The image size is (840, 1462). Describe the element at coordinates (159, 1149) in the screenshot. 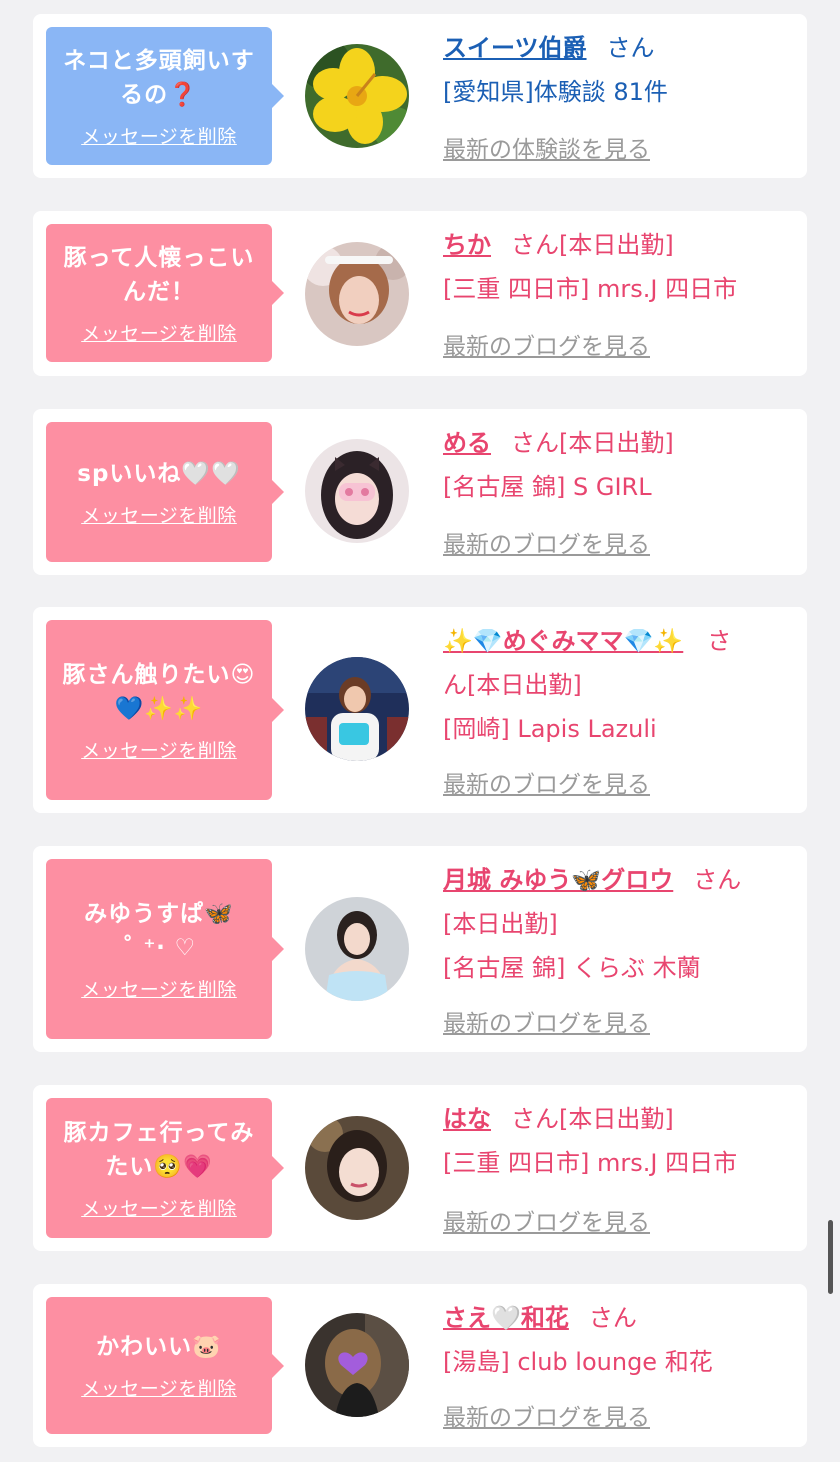

I see `message-text: 豚カフェ行ってみ たい🥺💗` at that location.